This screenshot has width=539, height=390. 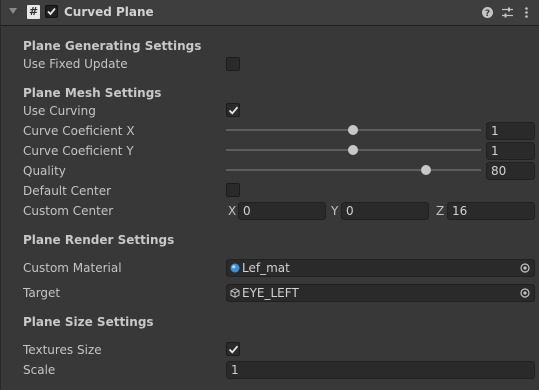 I want to click on custom-center-z-label: Z, so click(x=440, y=211).